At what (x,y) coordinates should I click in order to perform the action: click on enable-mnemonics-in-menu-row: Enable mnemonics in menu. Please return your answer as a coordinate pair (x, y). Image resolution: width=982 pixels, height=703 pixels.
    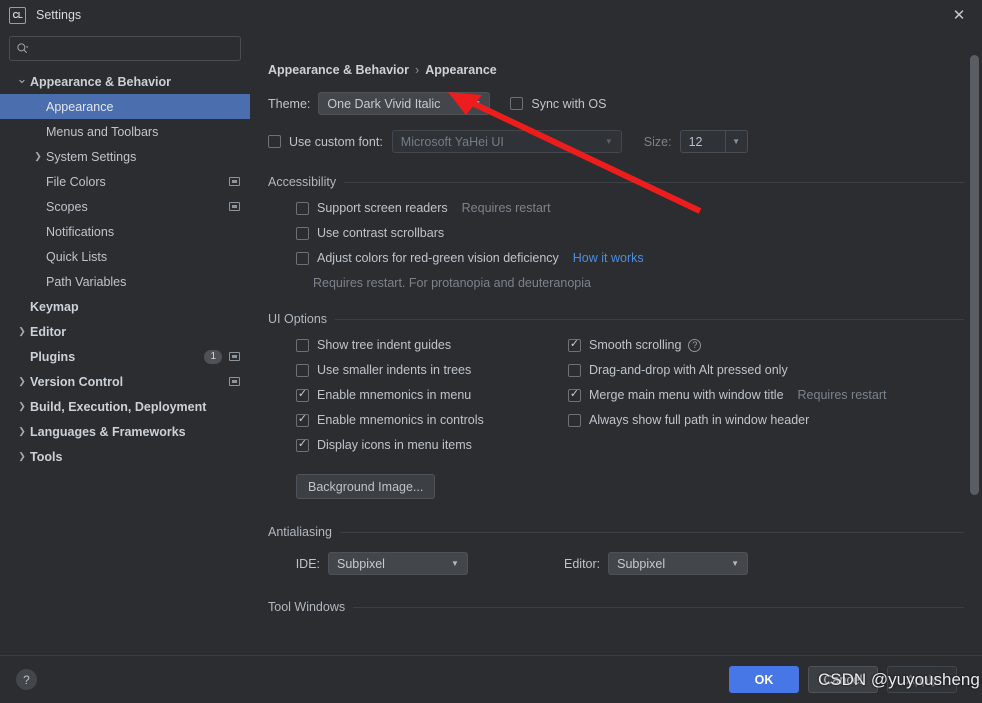
    Looking at the image, I should click on (432, 395).